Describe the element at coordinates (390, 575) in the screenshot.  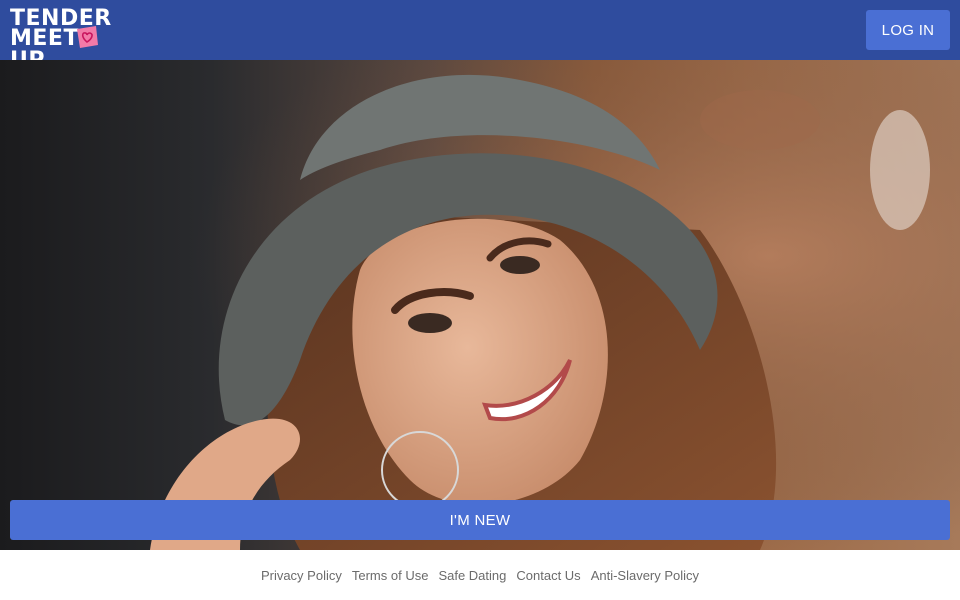
I see `terms-of-use-link: Terms of Use` at that location.